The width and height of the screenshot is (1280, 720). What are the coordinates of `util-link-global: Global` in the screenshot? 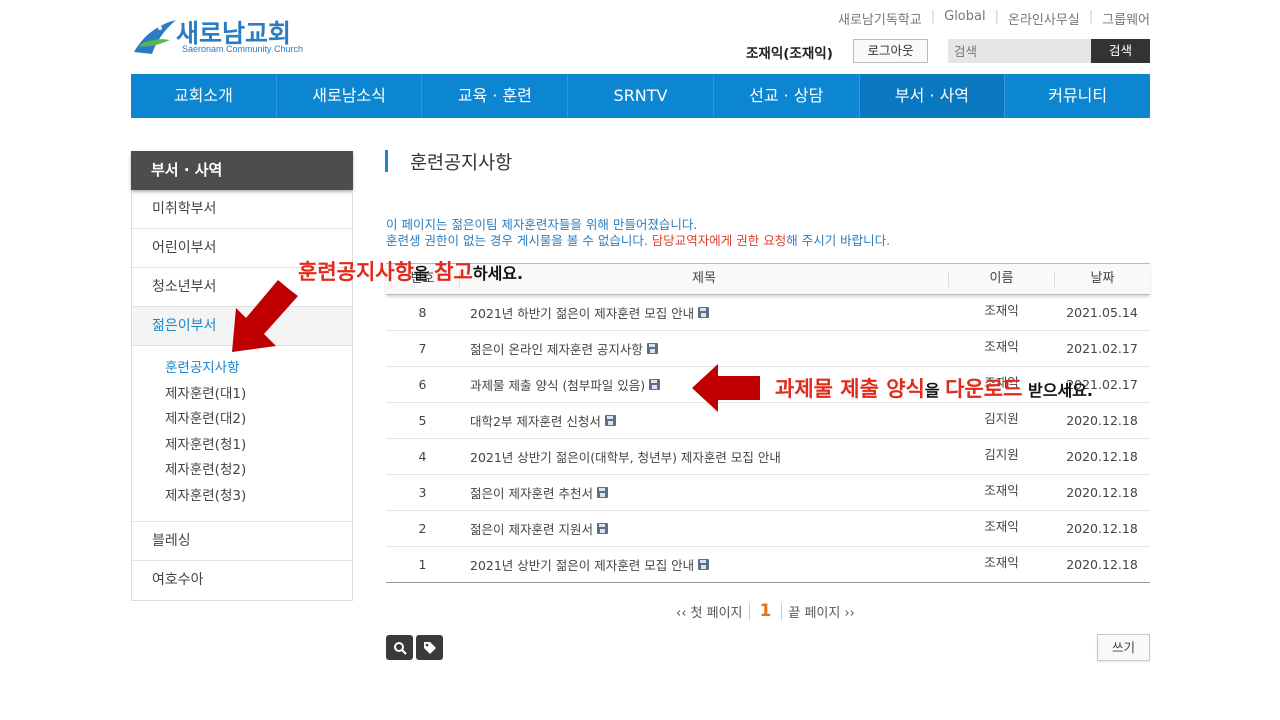 It's located at (964, 18).